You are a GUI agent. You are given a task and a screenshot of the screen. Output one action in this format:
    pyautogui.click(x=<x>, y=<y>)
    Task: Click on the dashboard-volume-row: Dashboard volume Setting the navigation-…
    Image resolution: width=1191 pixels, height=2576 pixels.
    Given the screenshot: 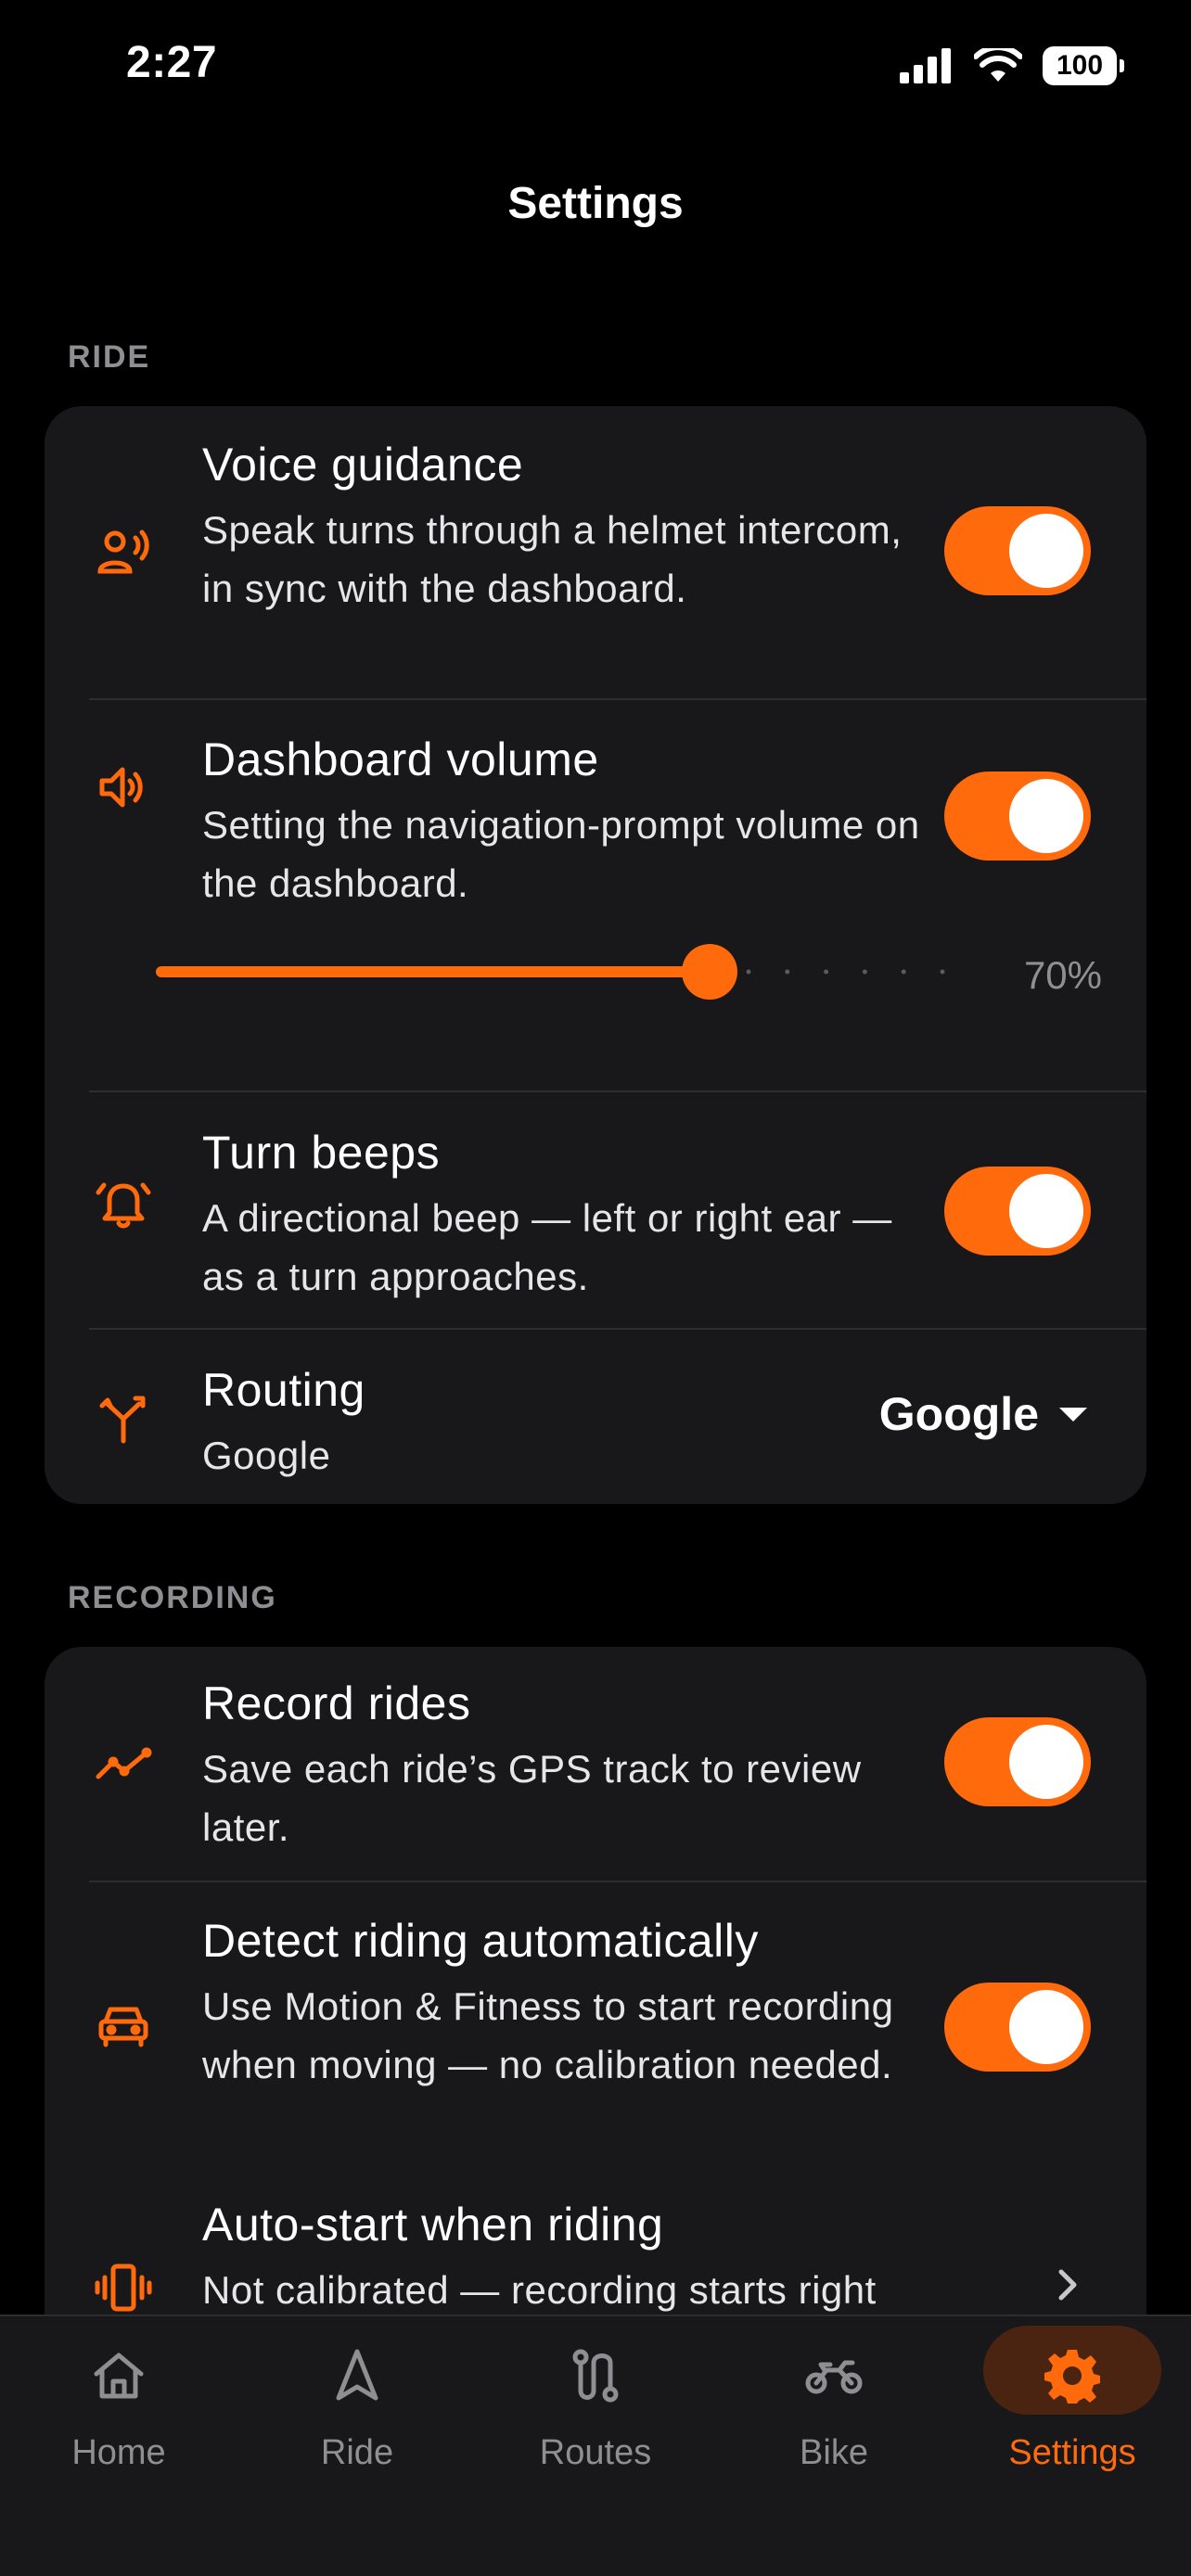 What is the action you would take?
    pyautogui.click(x=595, y=896)
    